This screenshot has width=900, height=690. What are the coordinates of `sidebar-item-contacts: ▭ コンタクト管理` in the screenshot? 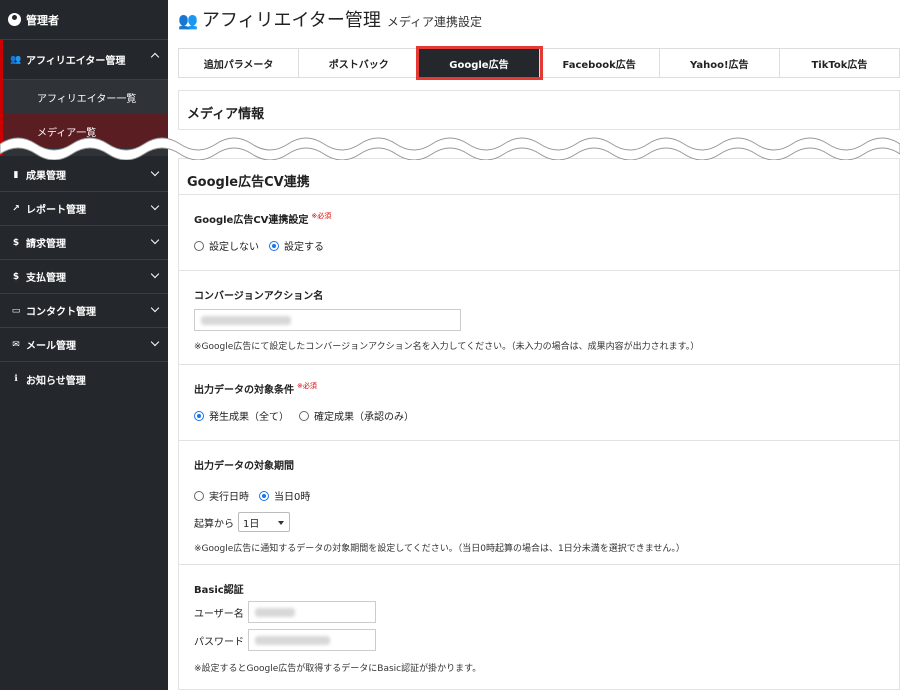 It's located at (84, 311).